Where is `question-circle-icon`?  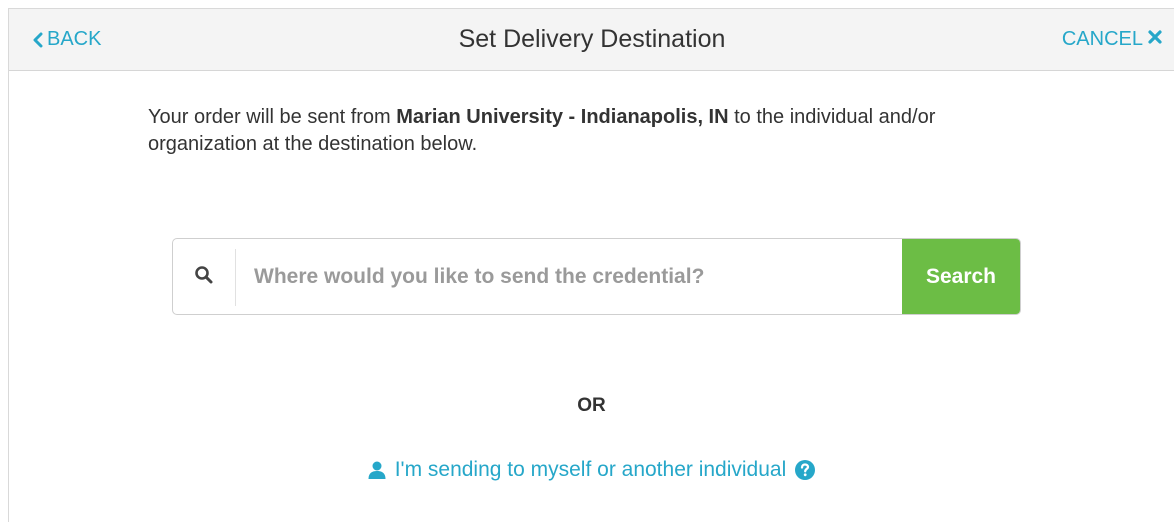 question-circle-icon is located at coordinates (805, 470).